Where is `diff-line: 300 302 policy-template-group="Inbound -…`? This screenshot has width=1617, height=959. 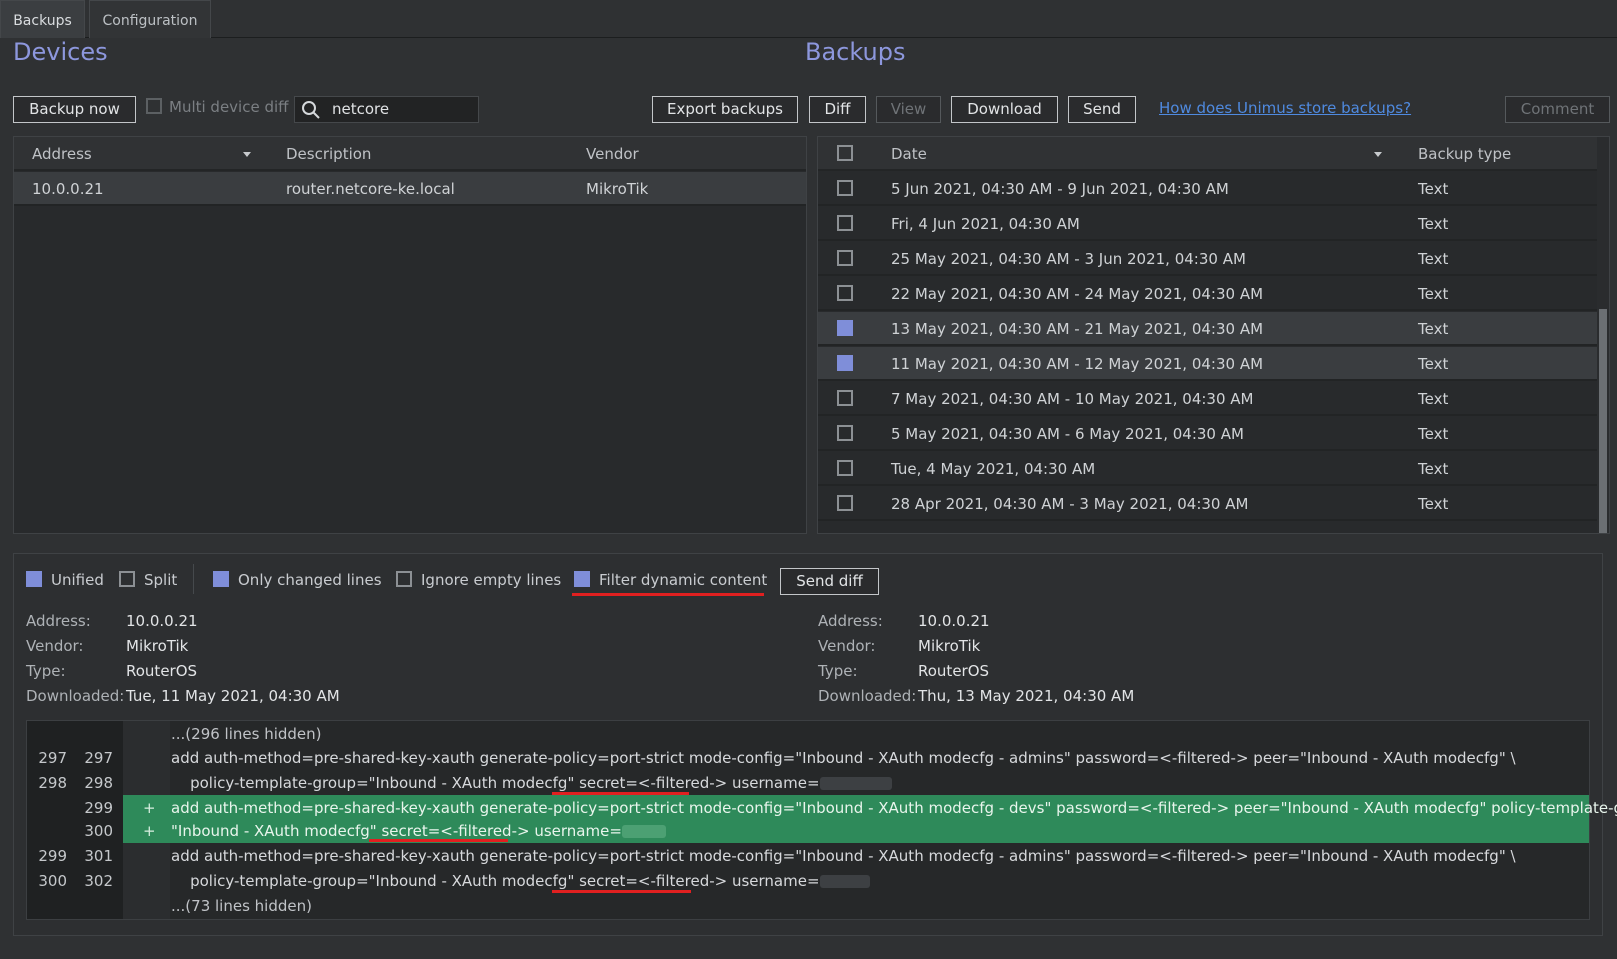
diff-line: 300 302 policy-template-group="Inbound -… is located at coordinates (808, 881).